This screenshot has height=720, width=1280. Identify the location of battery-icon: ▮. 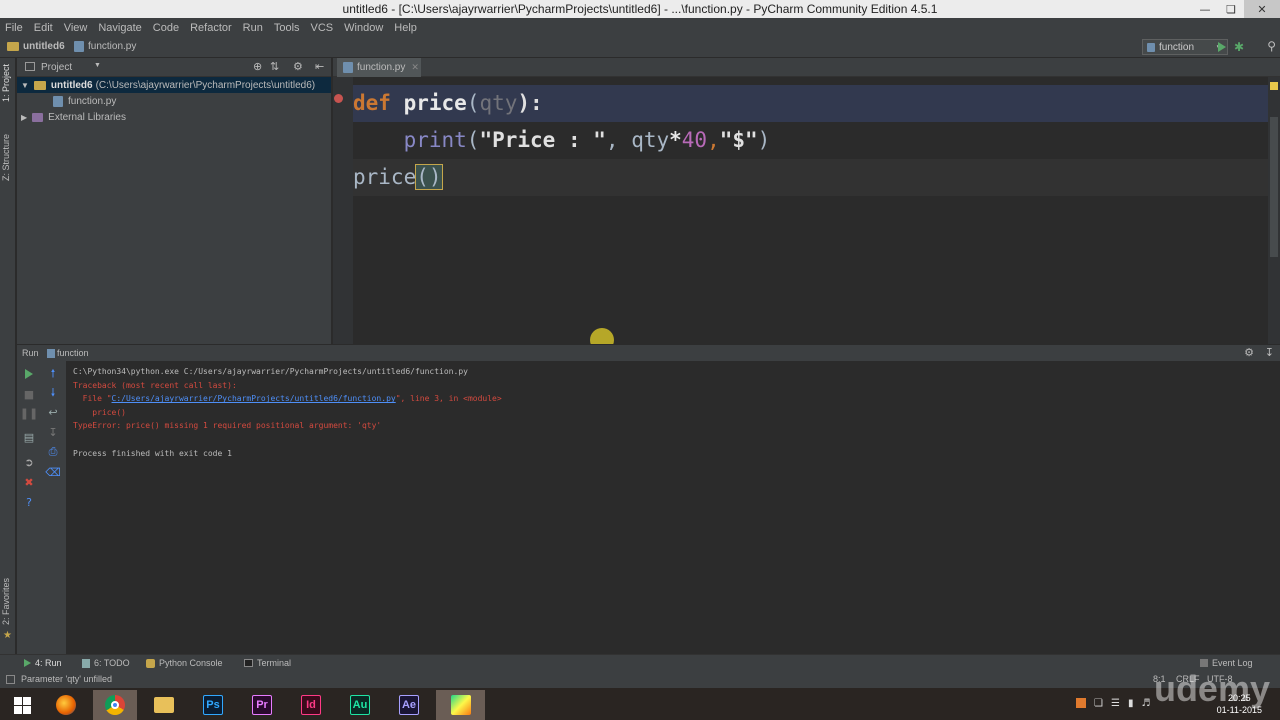
(1131, 703).